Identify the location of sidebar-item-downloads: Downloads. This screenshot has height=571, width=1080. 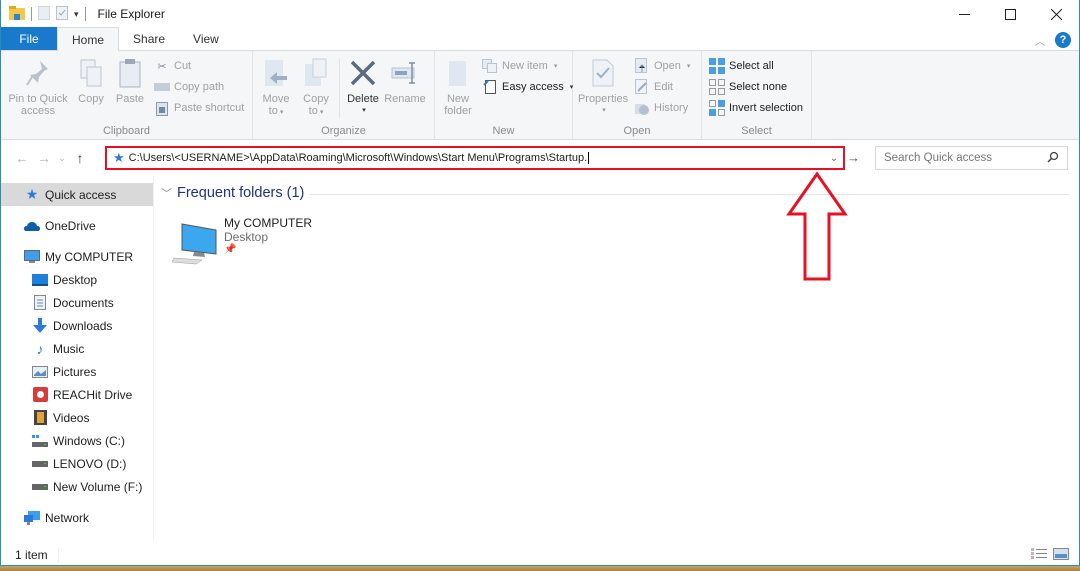
(77, 325).